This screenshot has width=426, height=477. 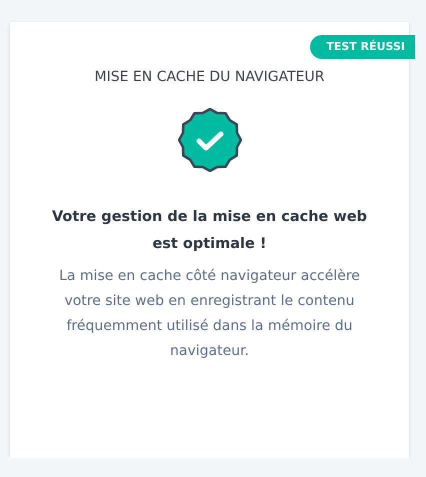 I want to click on result-description: La mise en cache côté navigateur accélère votre site web en enregistrant le contenu fréquemment utilisé dans la mémoire du navigateur., so click(x=209, y=313).